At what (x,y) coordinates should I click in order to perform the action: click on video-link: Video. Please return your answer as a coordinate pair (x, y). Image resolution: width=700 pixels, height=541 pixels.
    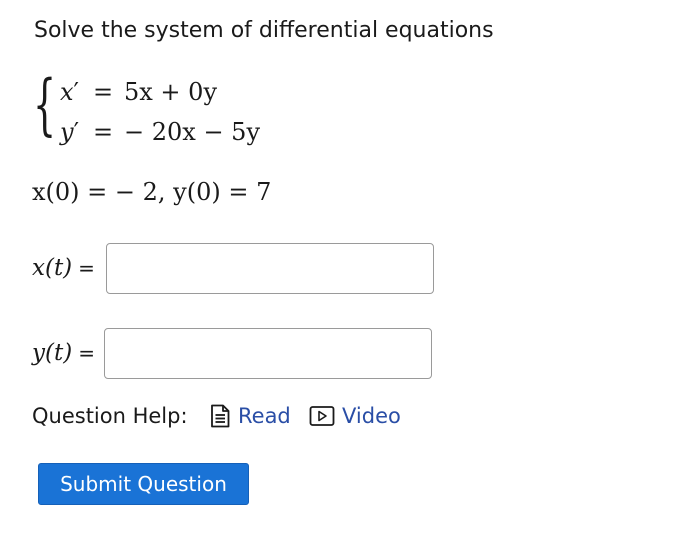
    Looking at the image, I should click on (355, 416).